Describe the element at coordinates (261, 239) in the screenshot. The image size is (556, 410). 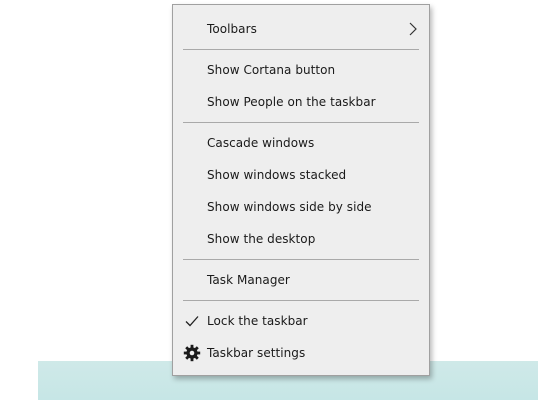
I see `menu-item-label: Show the desktop` at that location.